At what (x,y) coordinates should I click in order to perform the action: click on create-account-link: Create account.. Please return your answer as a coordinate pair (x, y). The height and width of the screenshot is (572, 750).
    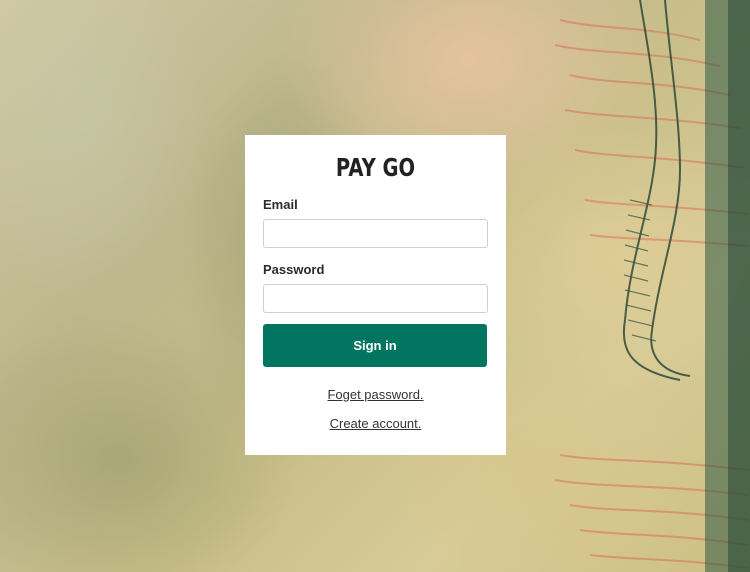
    Looking at the image, I should click on (375, 423).